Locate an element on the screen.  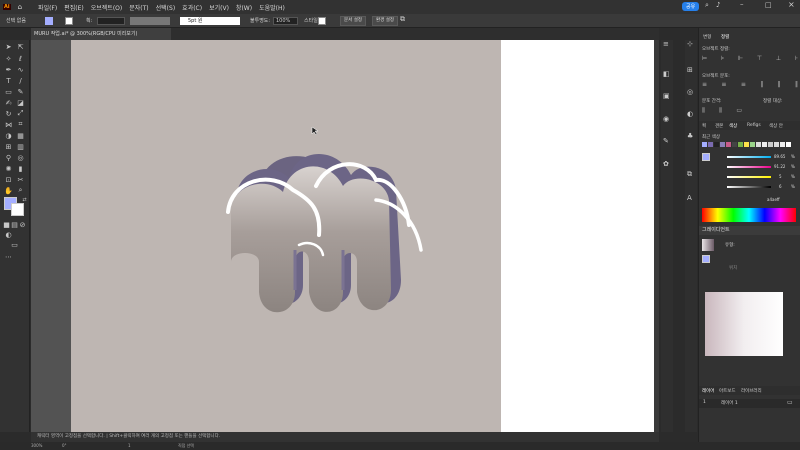
style-swatch is located at coordinates (322, 21).